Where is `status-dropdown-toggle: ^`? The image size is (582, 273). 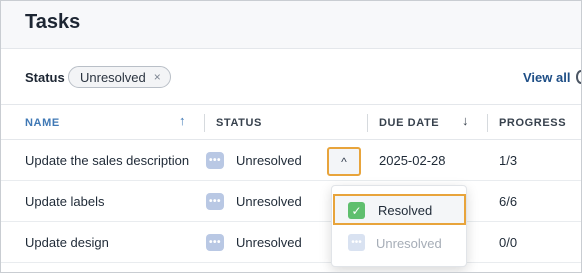 status-dropdown-toggle: ^ is located at coordinates (344, 161).